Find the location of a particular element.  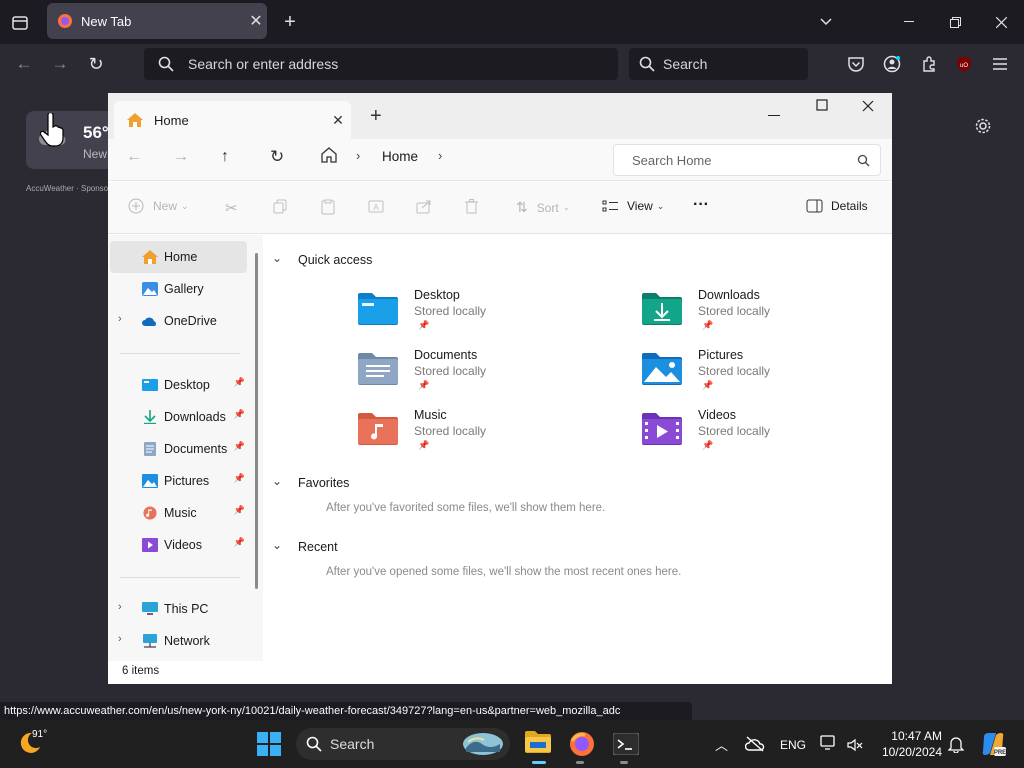

terminal-taskbar-icon is located at coordinates (626, 744).